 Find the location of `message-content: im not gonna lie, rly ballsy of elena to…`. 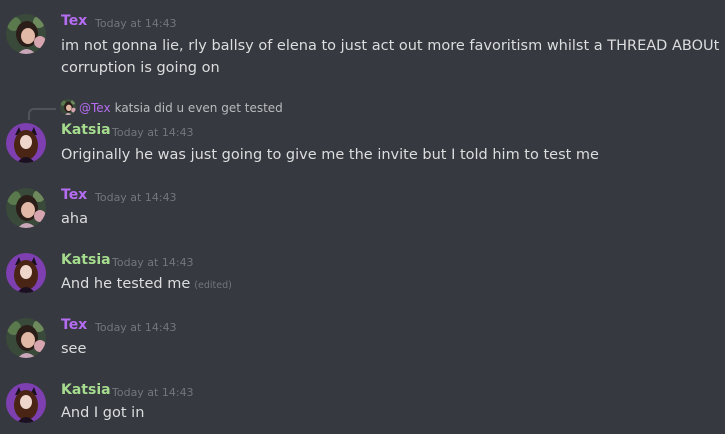

message-content: im not gonna lie, rly ballsy of elena to… is located at coordinates (393, 57).